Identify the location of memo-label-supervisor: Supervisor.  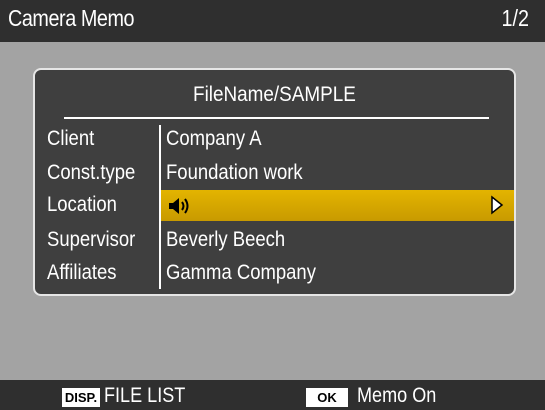
(91, 239).